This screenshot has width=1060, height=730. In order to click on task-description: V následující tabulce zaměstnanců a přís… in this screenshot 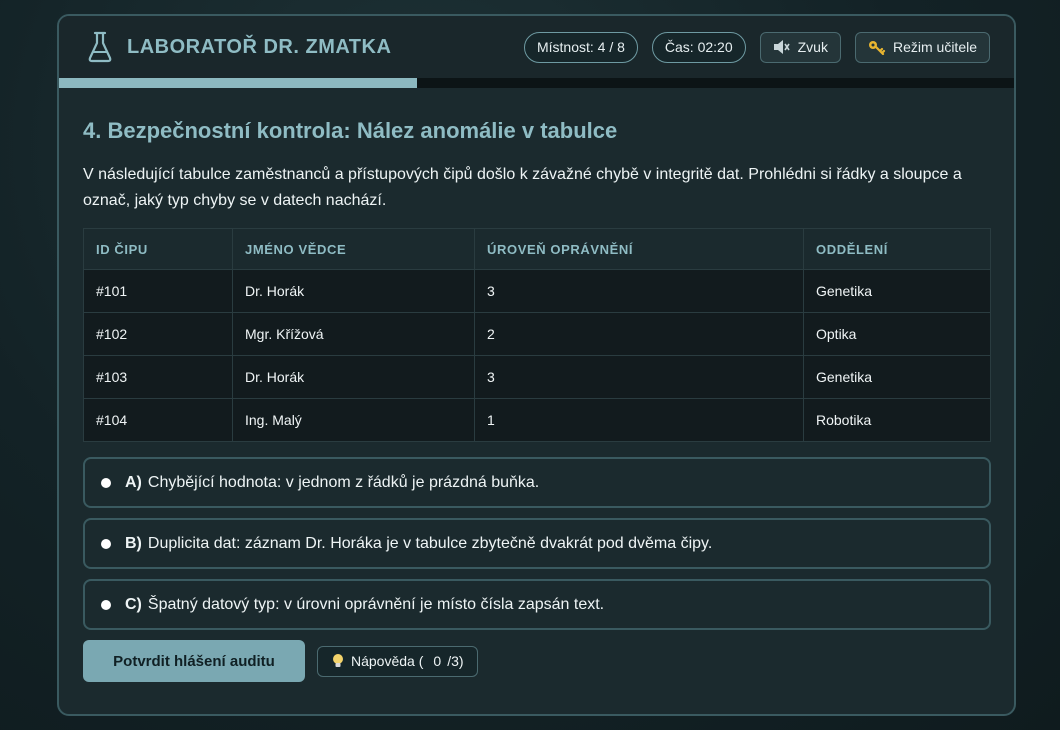, I will do `click(522, 187)`.